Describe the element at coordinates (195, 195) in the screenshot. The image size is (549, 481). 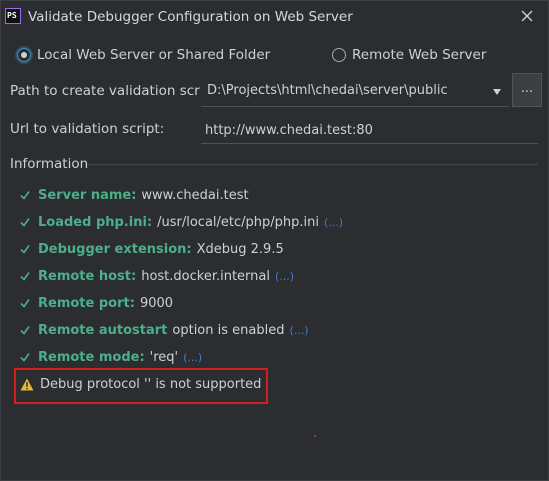
I see `info-value: www.chedai.test` at that location.